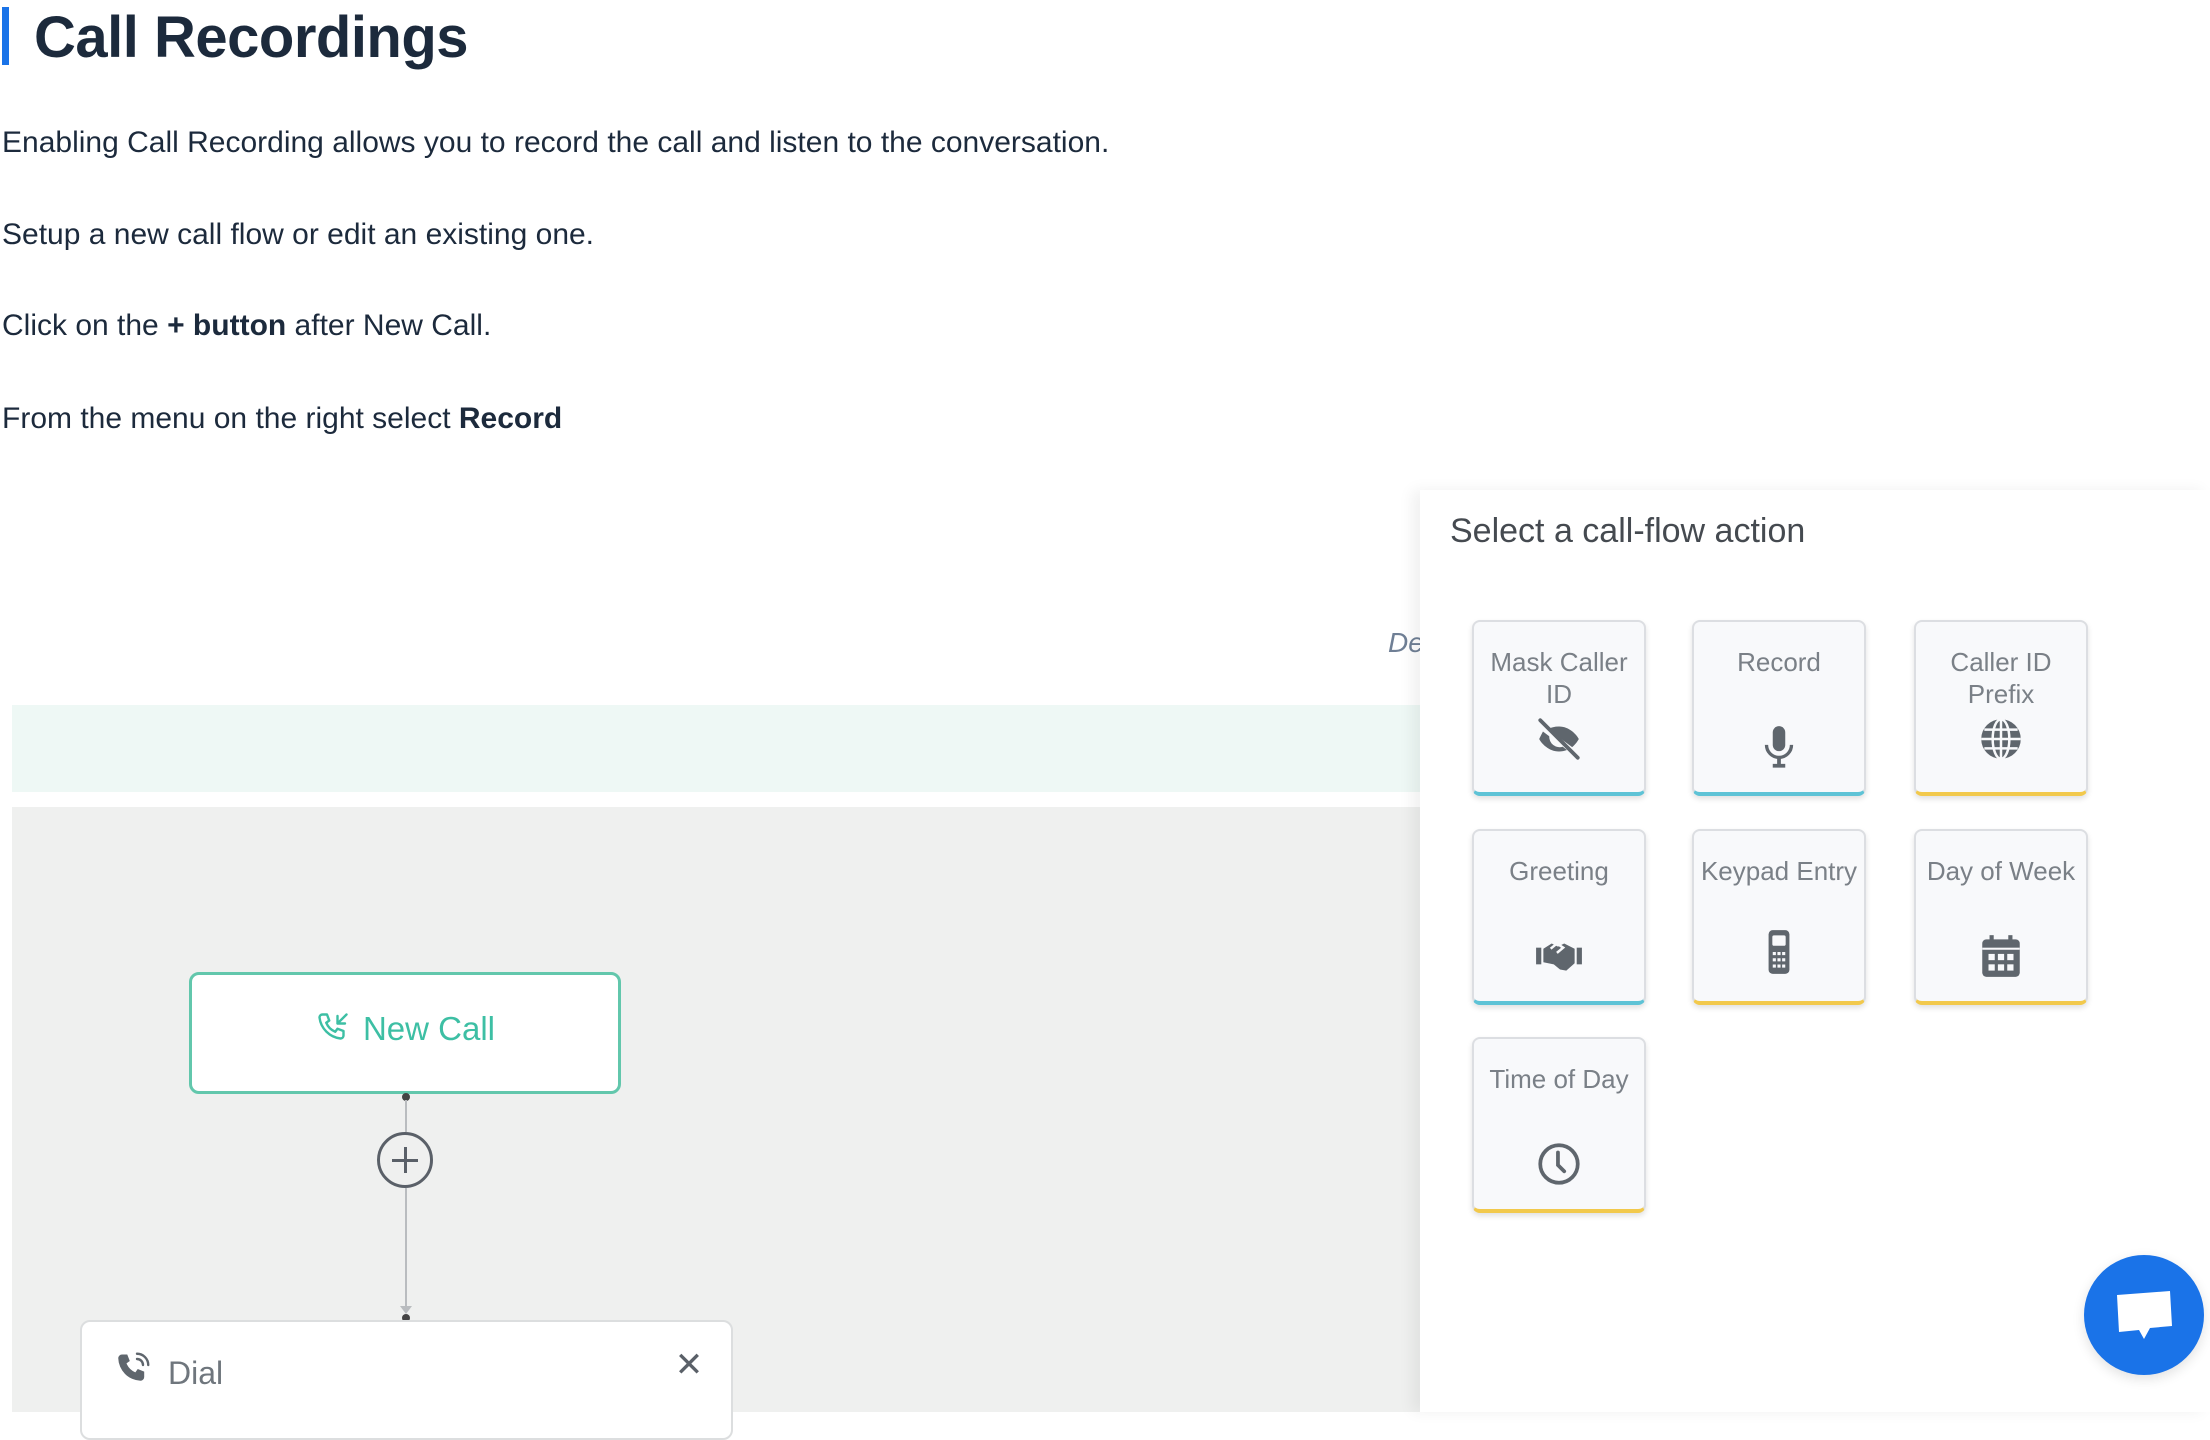 This screenshot has height=1440, width=2210. I want to click on eye-slash-icon, so click(1559, 739).